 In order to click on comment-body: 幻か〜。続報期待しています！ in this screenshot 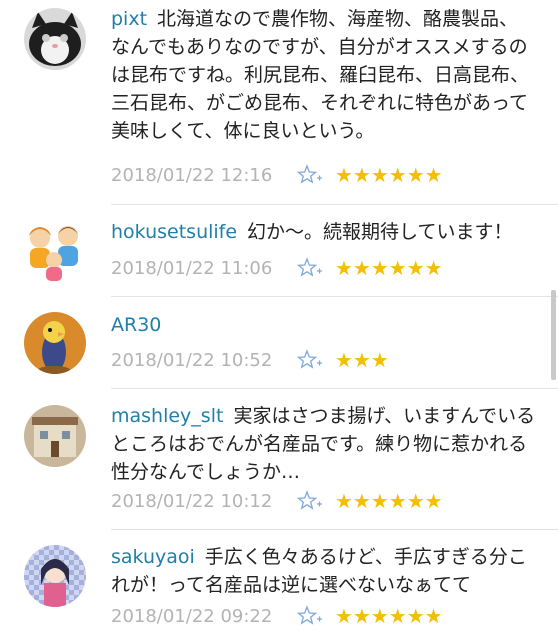, I will do `click(380, 232)`.